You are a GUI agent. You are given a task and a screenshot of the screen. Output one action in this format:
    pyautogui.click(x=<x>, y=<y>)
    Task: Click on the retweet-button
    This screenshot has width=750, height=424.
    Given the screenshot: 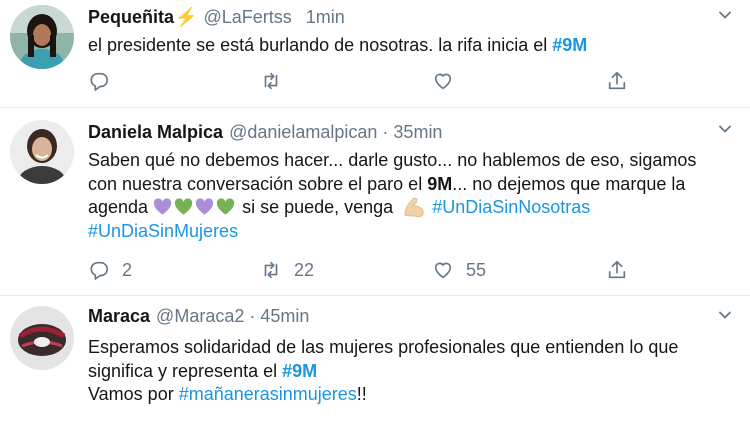 What is the action you would take?
    pyautogui.click(x=271, y=81)
    